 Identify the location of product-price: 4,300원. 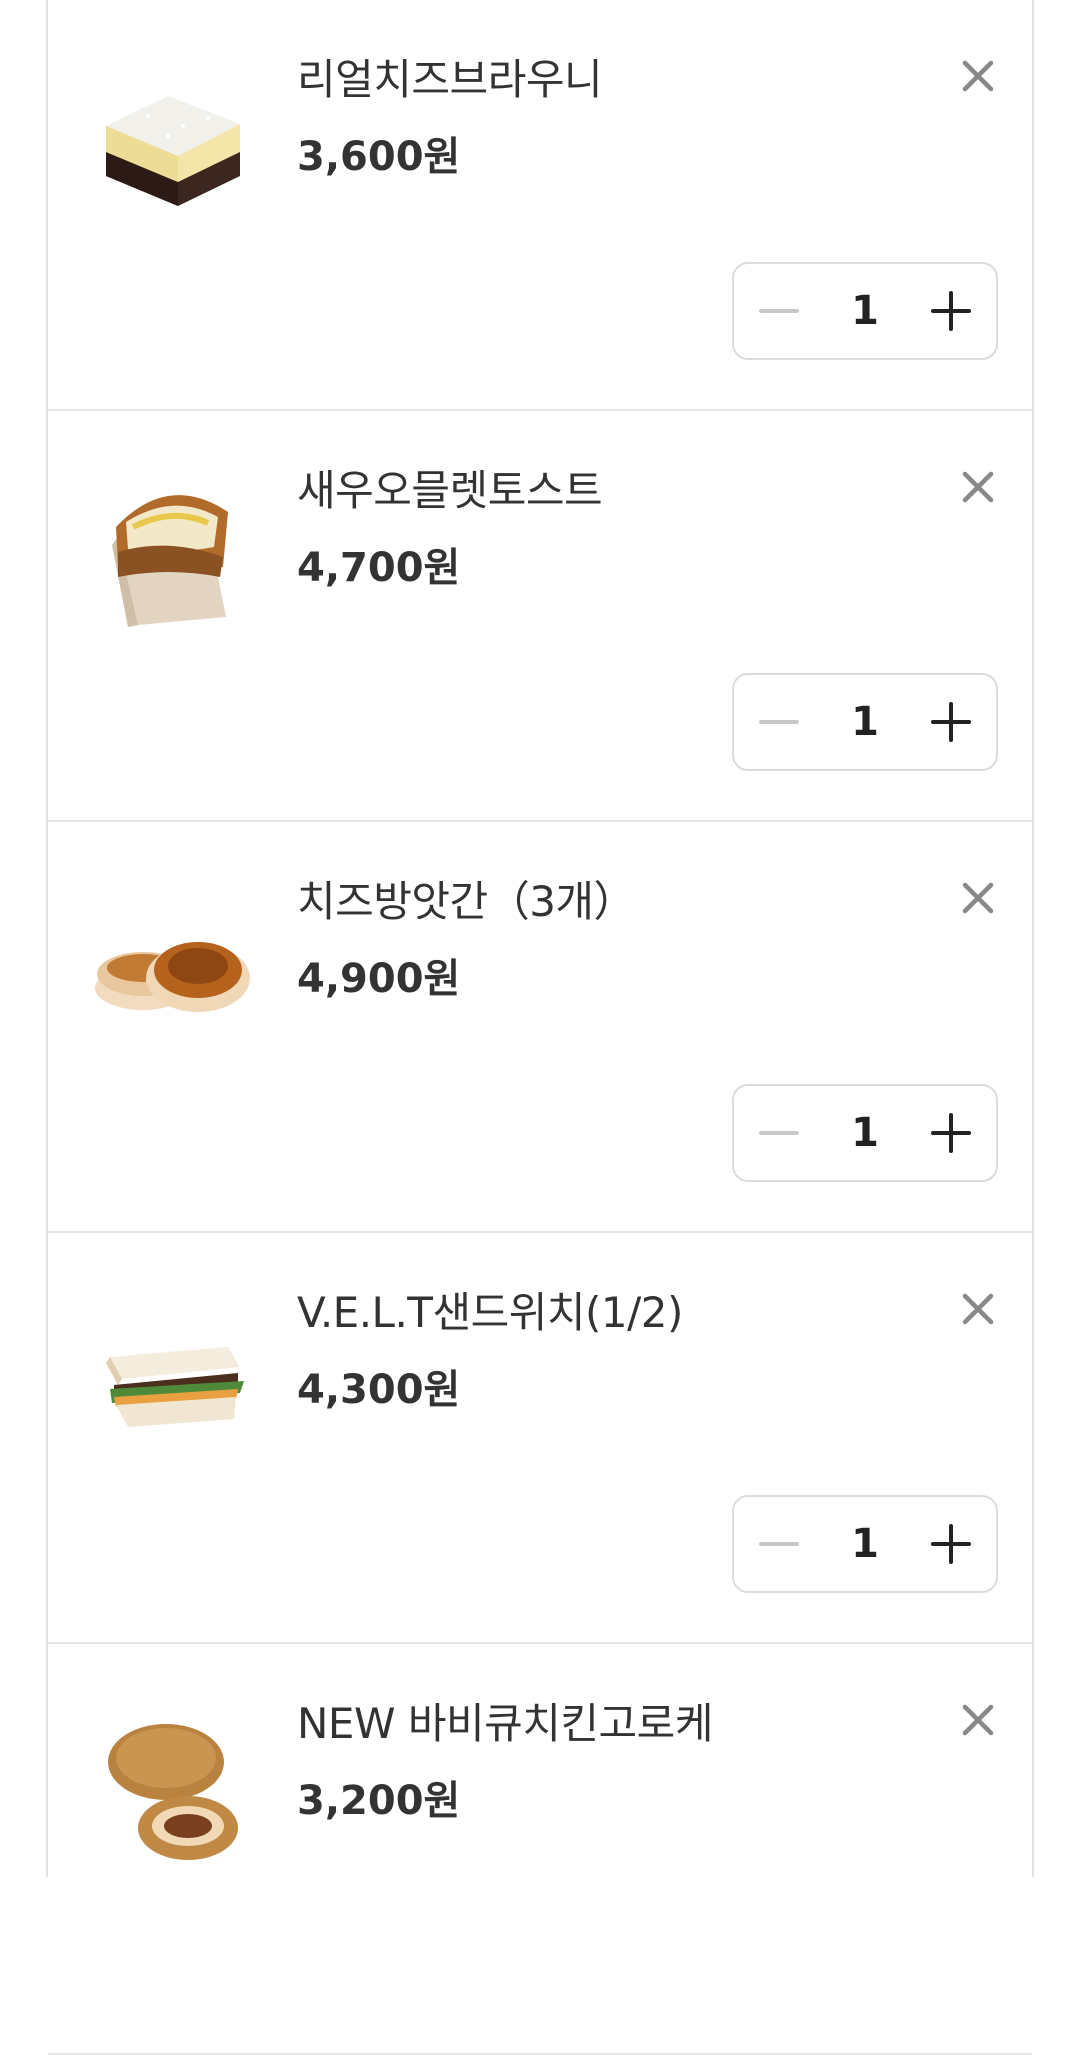
(379, 1390).